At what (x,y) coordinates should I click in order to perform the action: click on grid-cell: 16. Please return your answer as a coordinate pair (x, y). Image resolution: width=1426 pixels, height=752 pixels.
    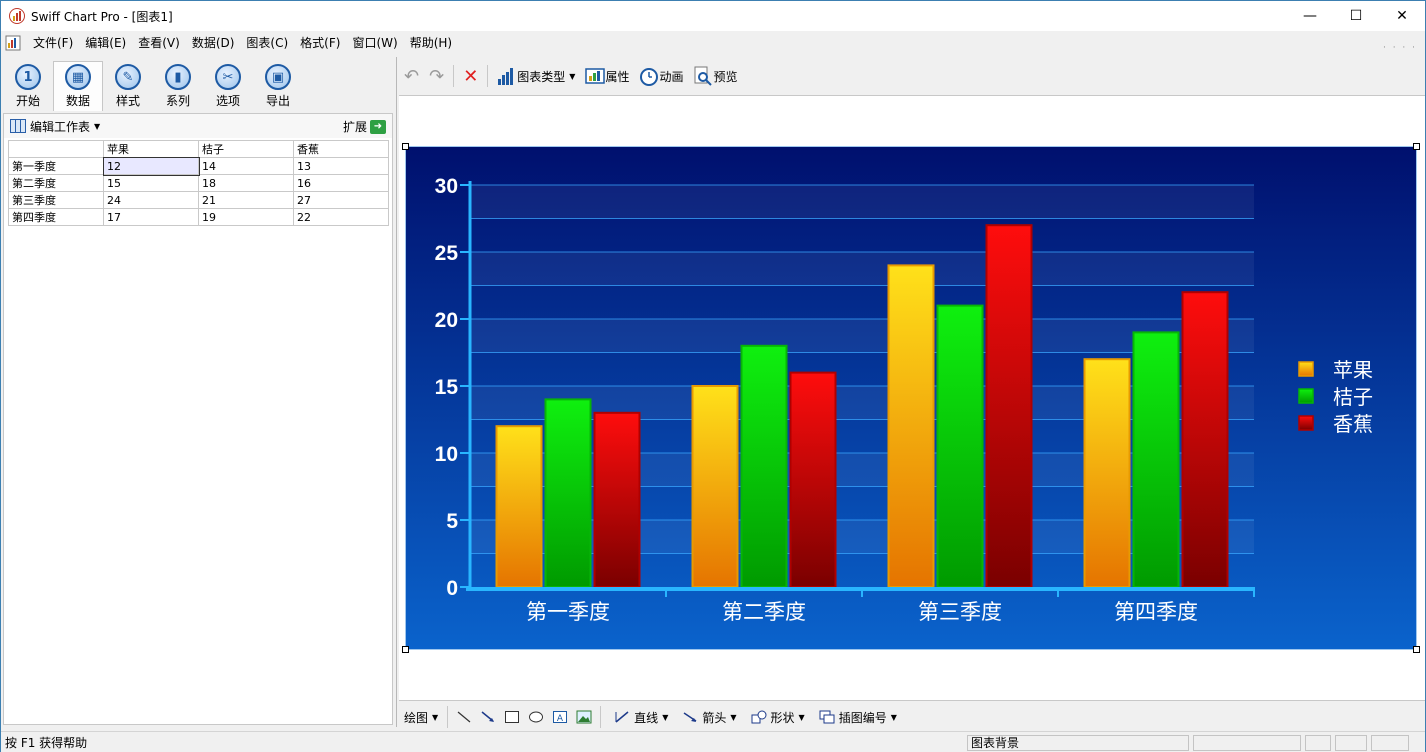
    Looking at the image, I should click on (341, 183).